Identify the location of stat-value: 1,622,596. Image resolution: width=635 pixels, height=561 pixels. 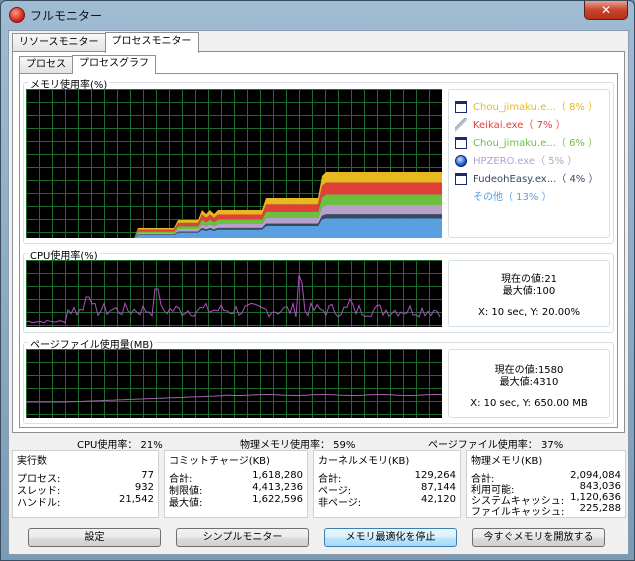
(277, 499).